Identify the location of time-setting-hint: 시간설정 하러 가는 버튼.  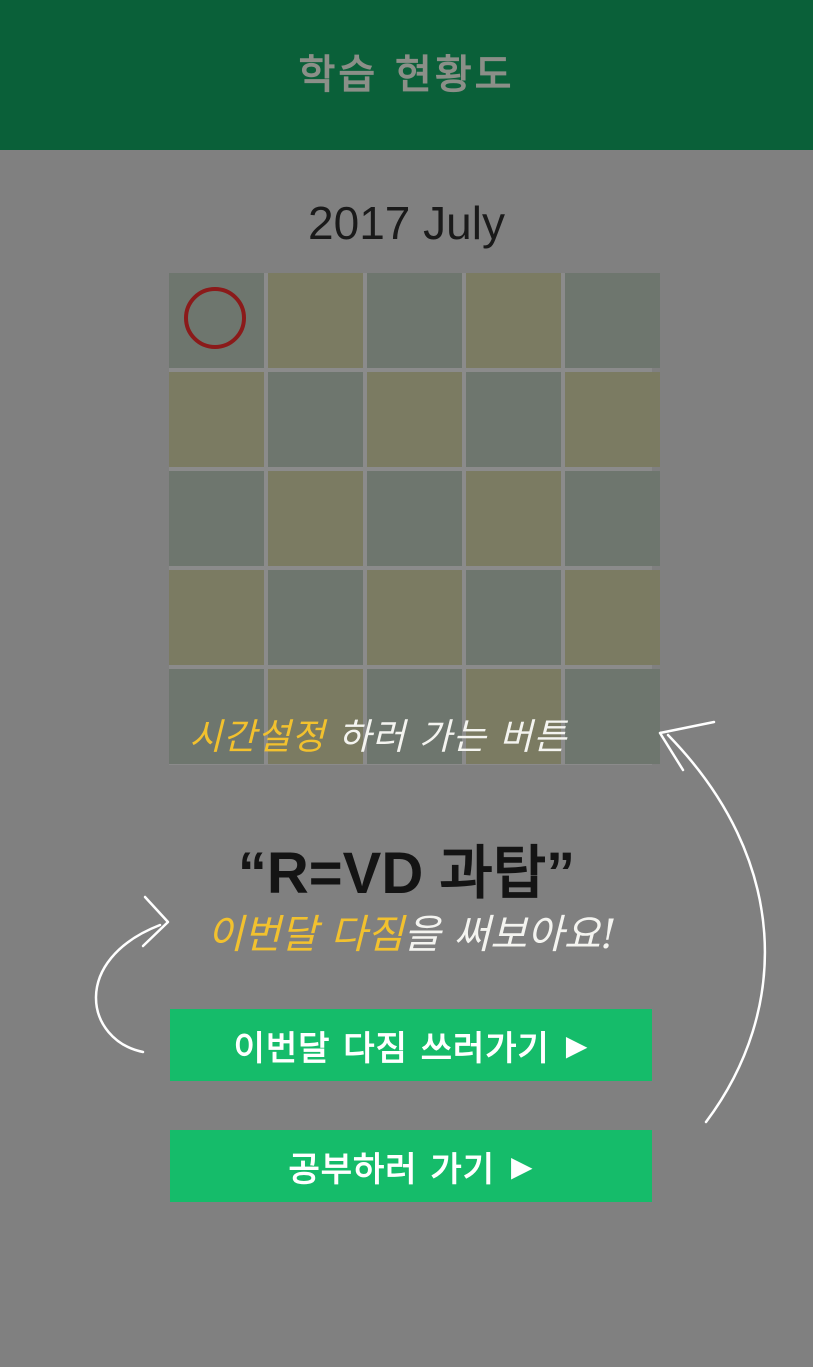
(378, 734).